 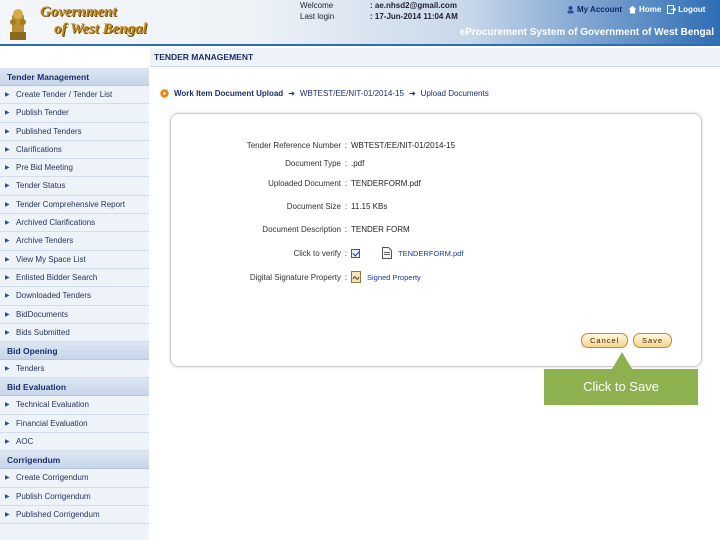 What do you see at coordinates (74, 333) in the screenshot?
I see `sidebar-item: ▶ Bids Submitted` at bounding box center [74, 333].